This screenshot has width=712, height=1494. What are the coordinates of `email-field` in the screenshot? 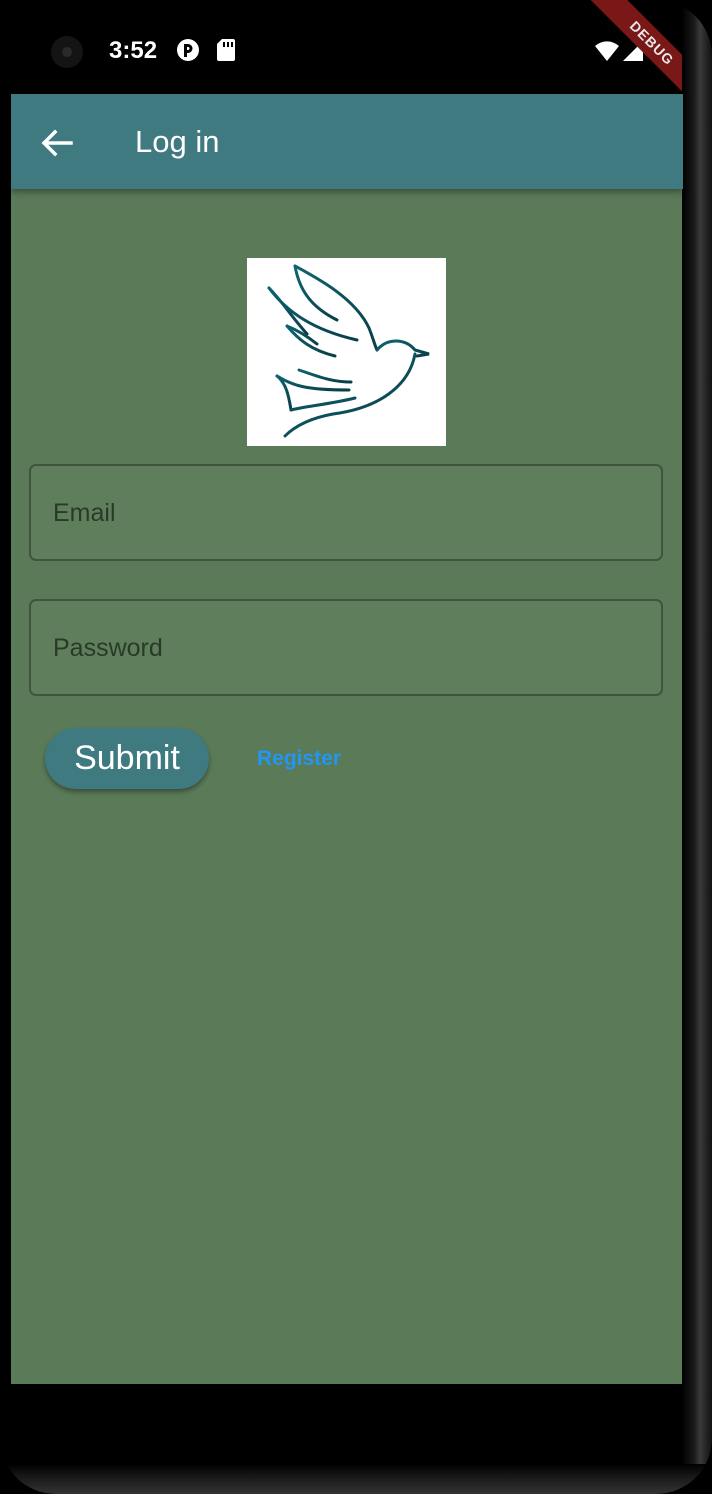 It's located at (346, 512).